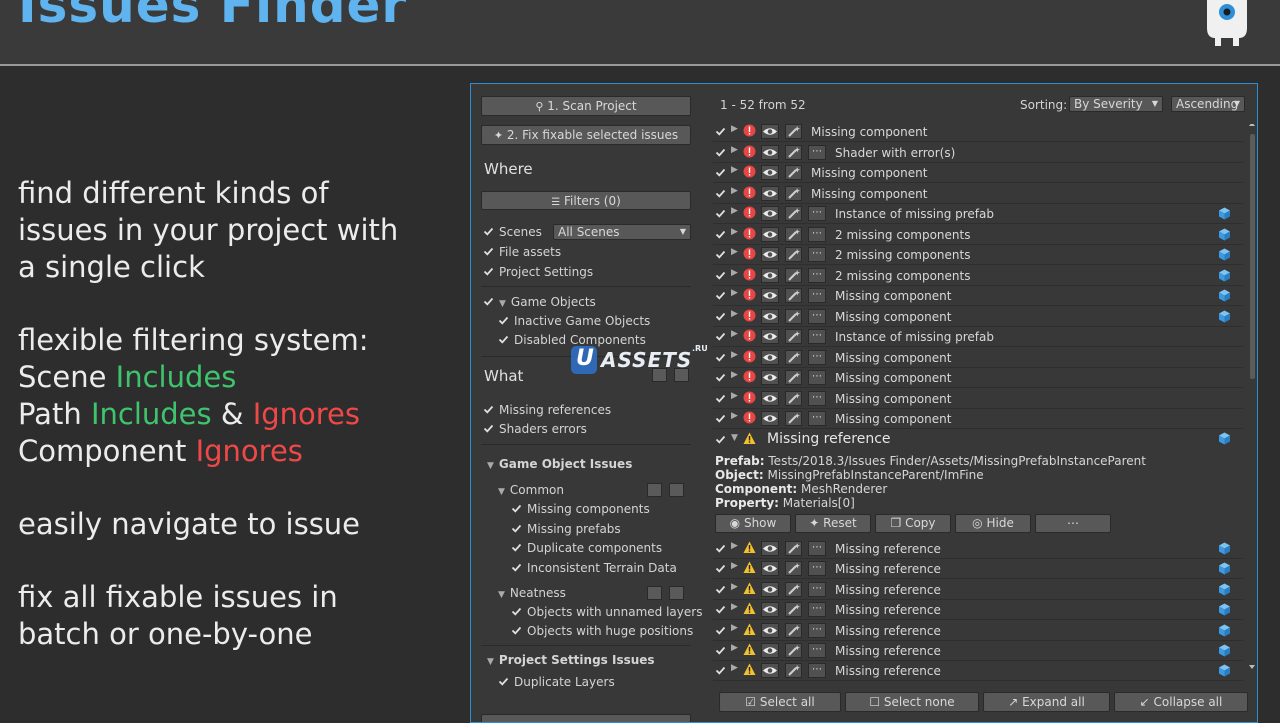  I want to click on issue-row: ▶ ⋯ Missing component, so click(978, 378).